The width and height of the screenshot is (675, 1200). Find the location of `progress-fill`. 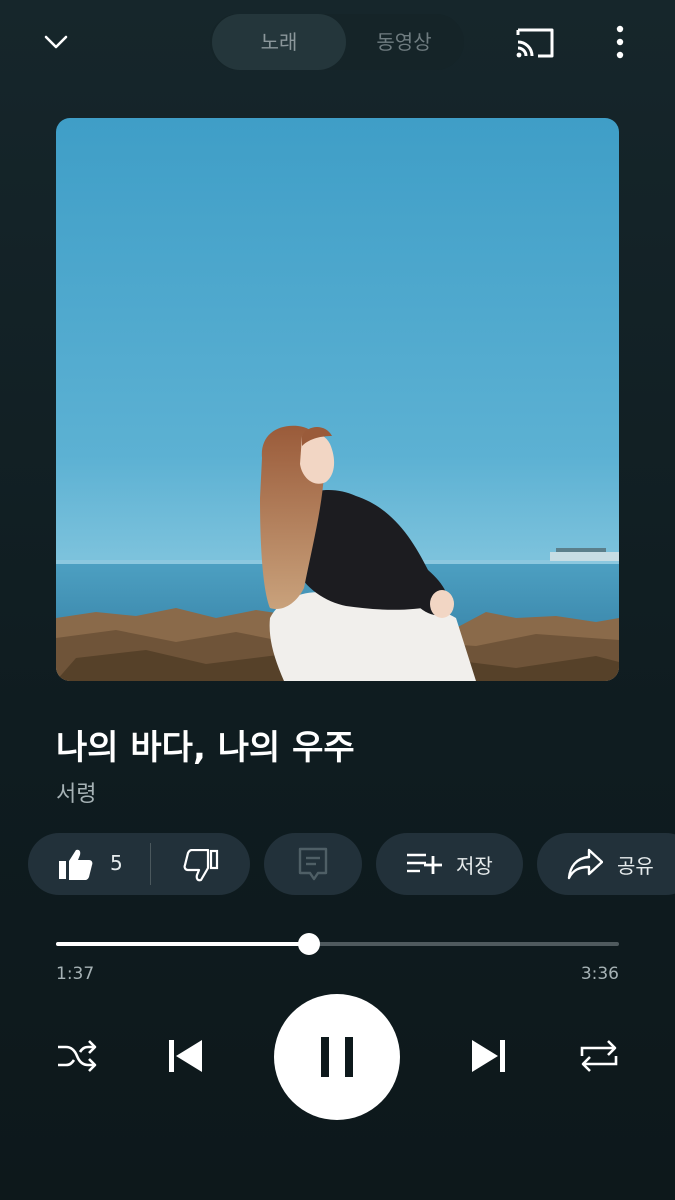

progress-fill is located at coordinates (182, 944).